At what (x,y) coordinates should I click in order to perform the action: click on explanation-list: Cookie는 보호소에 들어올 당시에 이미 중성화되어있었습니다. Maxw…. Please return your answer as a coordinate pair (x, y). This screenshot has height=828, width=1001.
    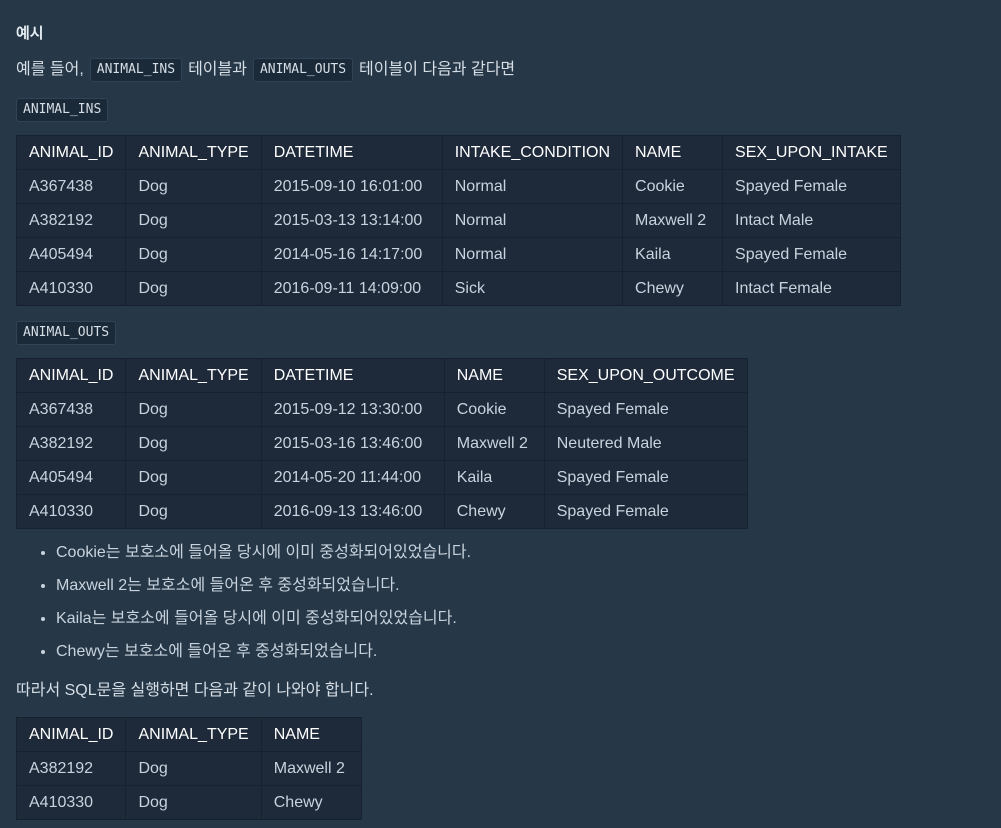
    Looking at the image, I should click on (243, 604).